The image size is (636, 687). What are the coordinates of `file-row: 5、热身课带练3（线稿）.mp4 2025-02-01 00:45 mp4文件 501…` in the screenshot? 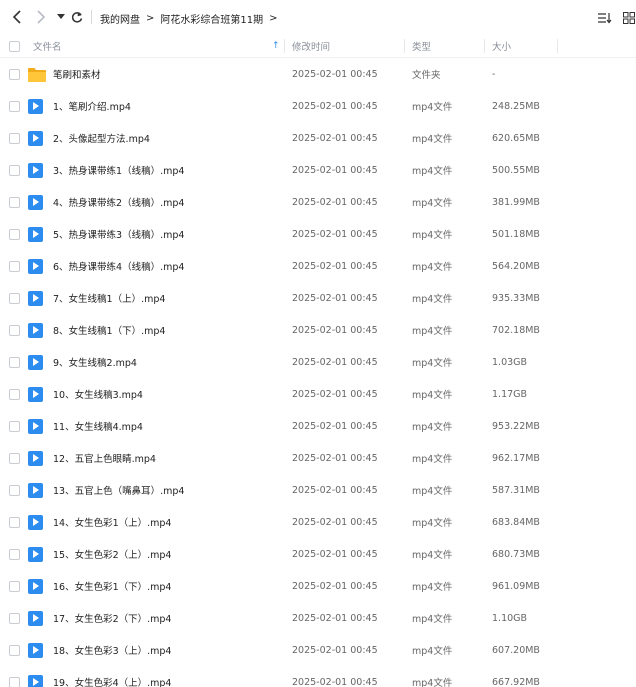 It's located at (318, 234).